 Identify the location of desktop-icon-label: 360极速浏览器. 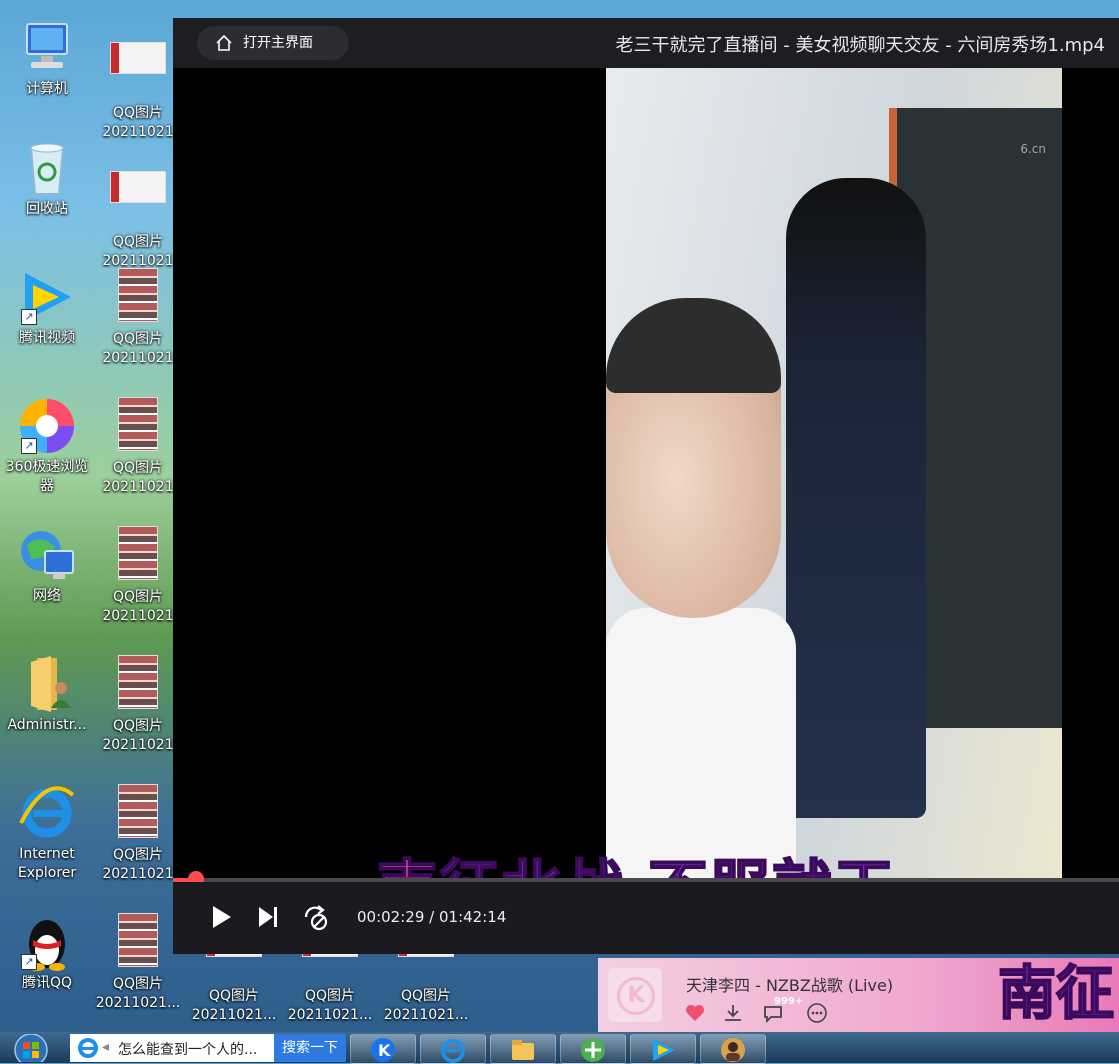
(47, 476).